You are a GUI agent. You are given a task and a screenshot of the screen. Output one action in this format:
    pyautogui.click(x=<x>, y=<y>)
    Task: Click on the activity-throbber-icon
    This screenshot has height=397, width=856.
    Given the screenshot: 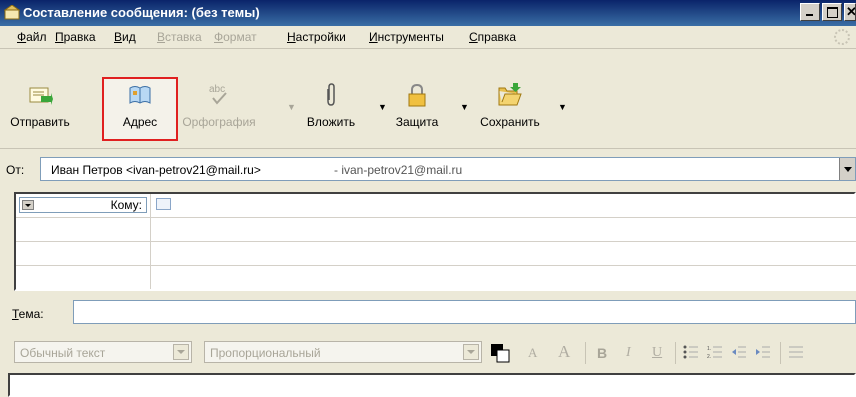 What is the action you would take?
    pyautogui.click(x=842, y=37)
    